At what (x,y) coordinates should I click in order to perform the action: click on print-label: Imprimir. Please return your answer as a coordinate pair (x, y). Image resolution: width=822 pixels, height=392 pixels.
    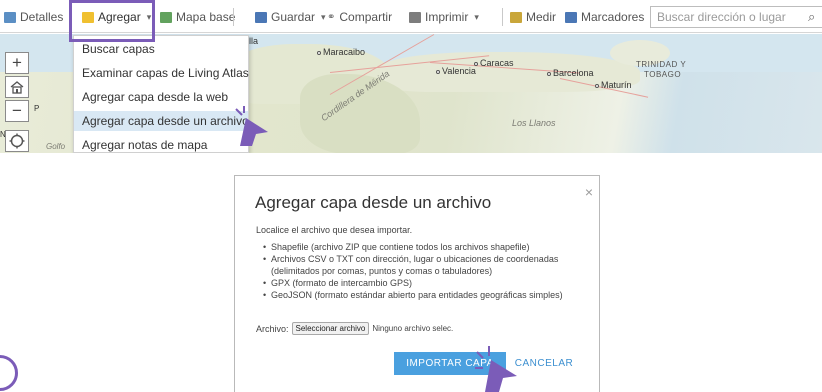
    Looking at the image, I should click on (447, 17).